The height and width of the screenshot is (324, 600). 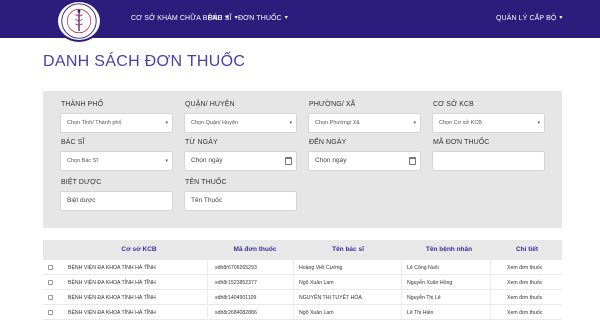 I want to click on nav-ministry-admin: QUẢN LÝ CẤP BỘ ▾, so click(x=529, y=18).